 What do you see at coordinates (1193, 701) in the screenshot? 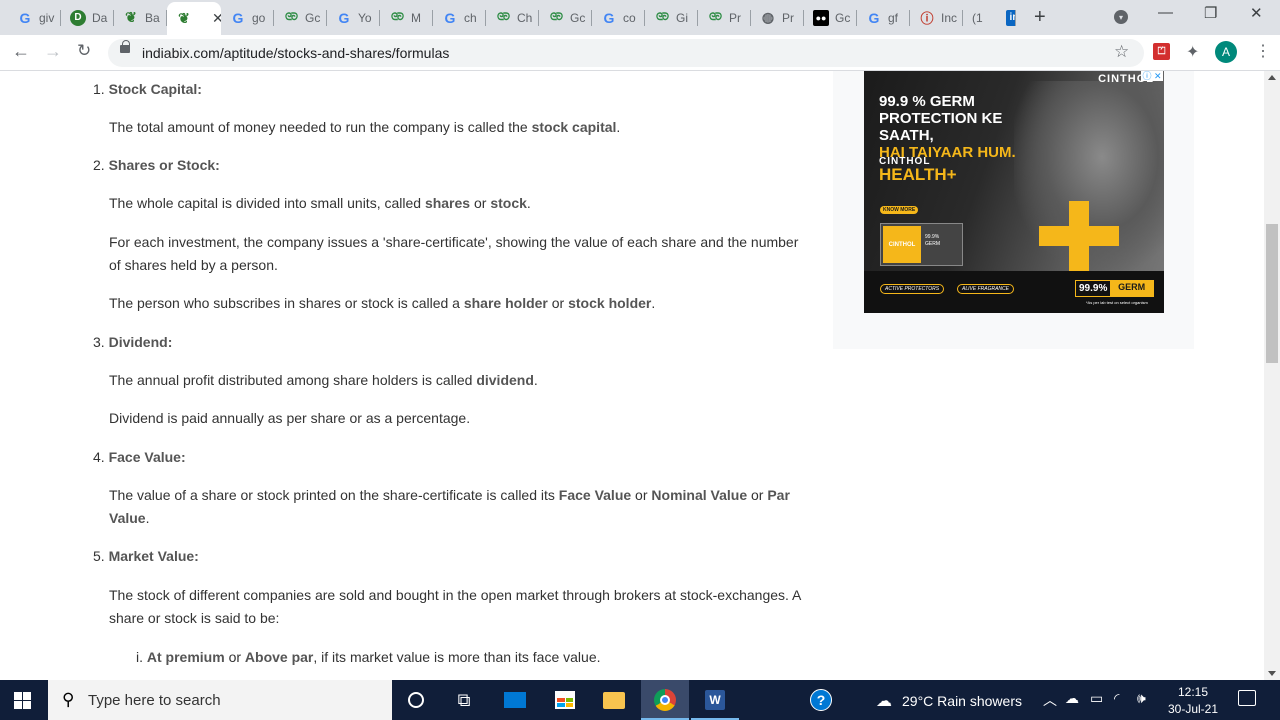
I see `system-clock: 12:15 30-Jul-21` at bounding box center [1193, 701].